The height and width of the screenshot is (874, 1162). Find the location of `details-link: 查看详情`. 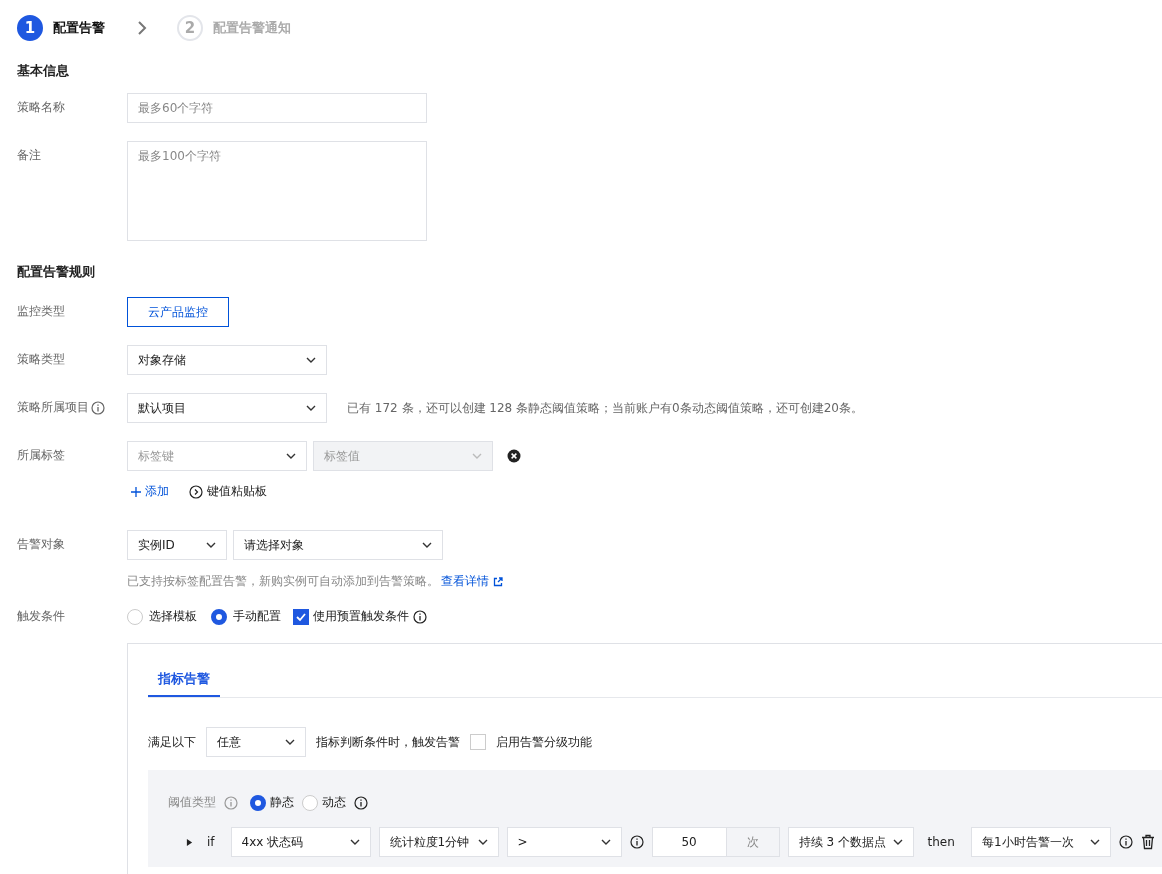

details-link: 查看详情 is located at coordinates (465, 581).